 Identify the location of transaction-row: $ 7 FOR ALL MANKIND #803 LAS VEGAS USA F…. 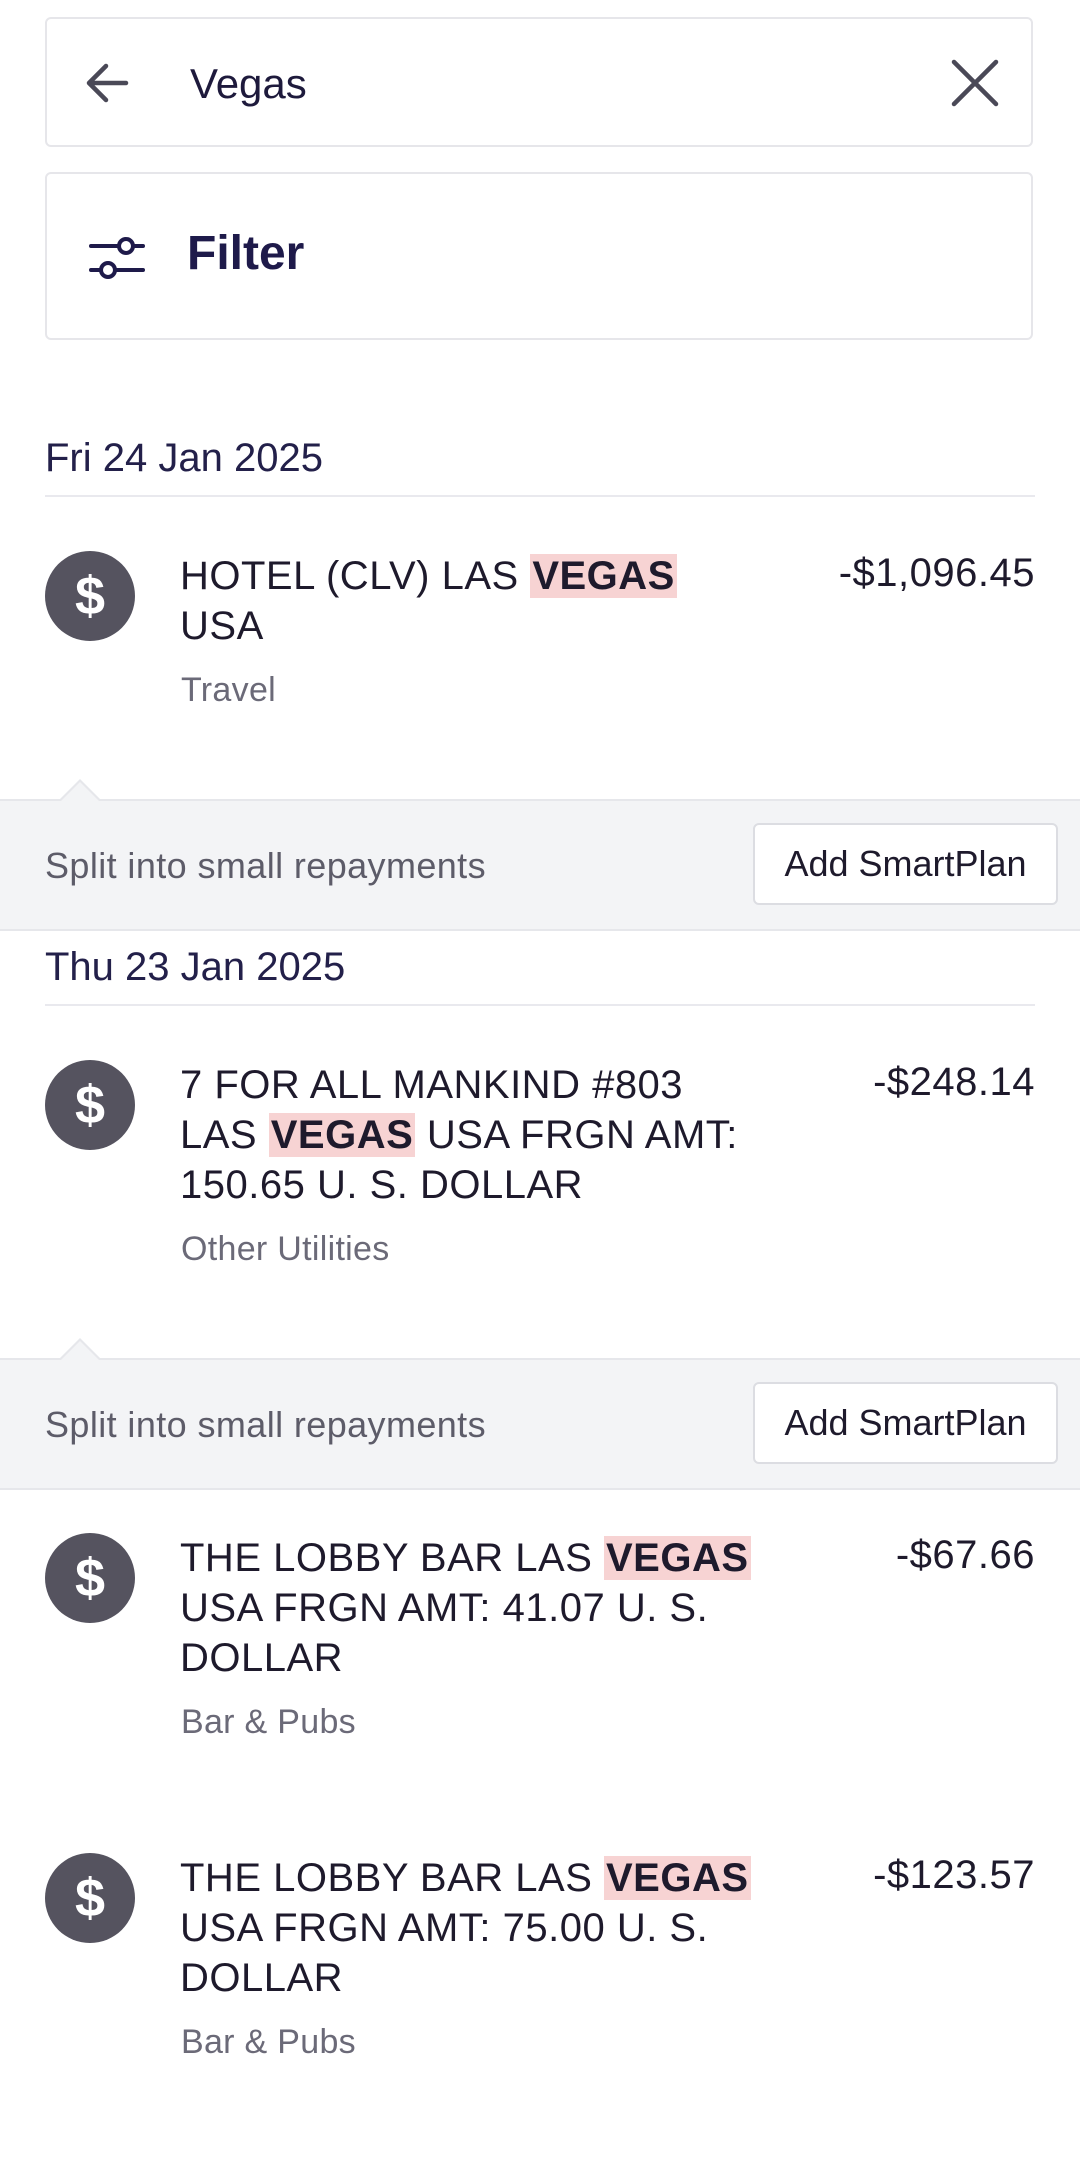
(540, 1170).